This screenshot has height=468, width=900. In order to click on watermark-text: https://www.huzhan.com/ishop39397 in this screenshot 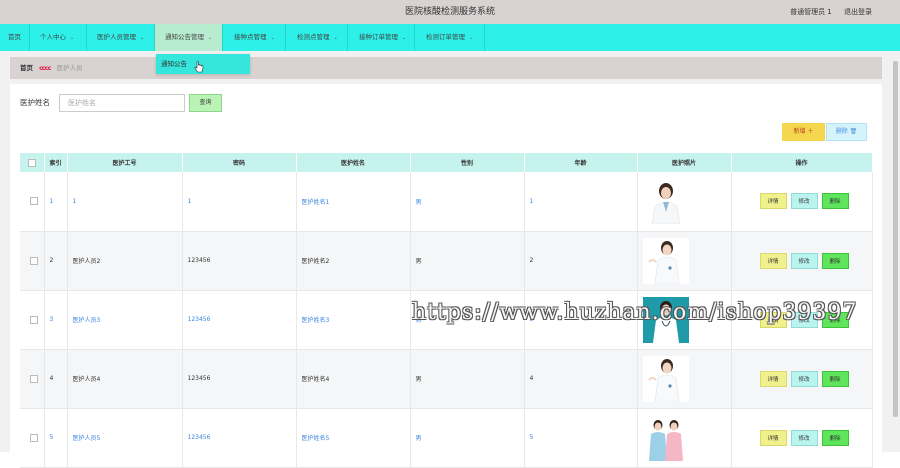, I will do `click(635, 312)`.